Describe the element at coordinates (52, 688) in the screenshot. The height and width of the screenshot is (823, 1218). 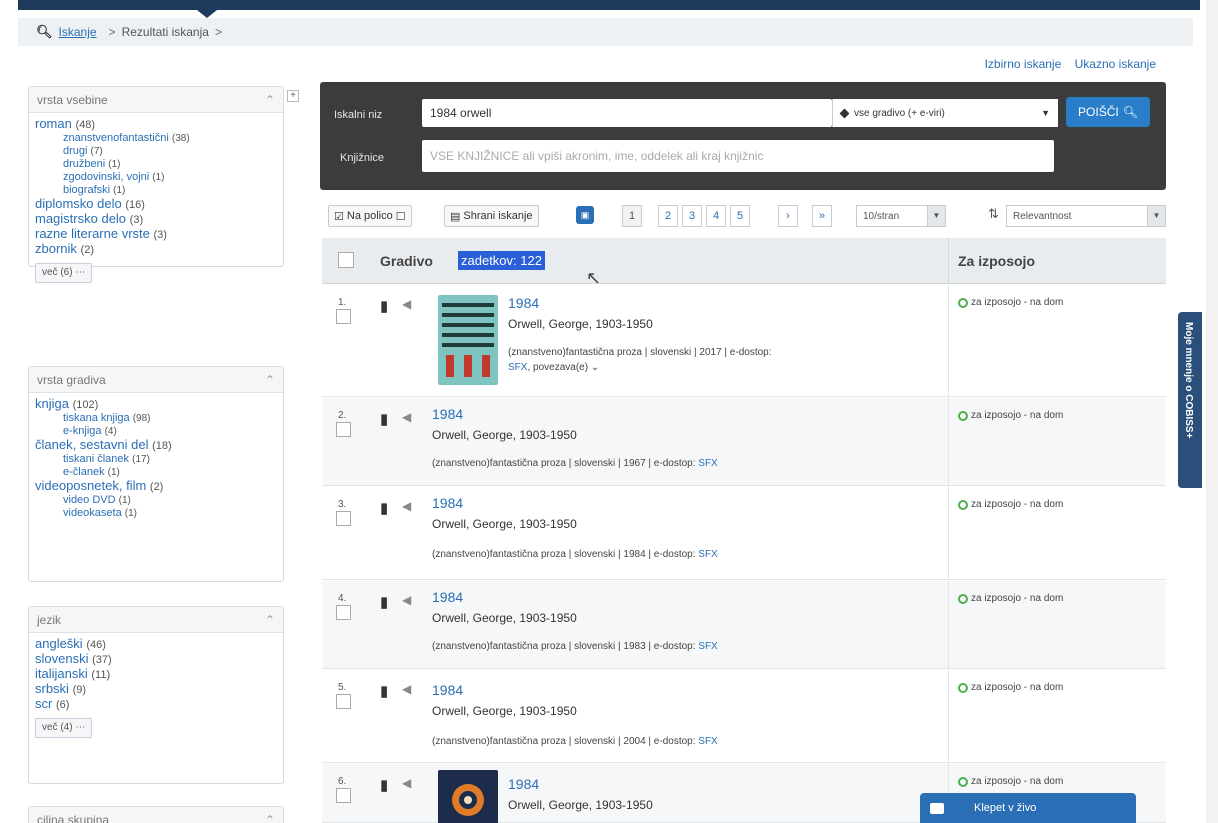
I see `facet-item-label: srbski` at that location.